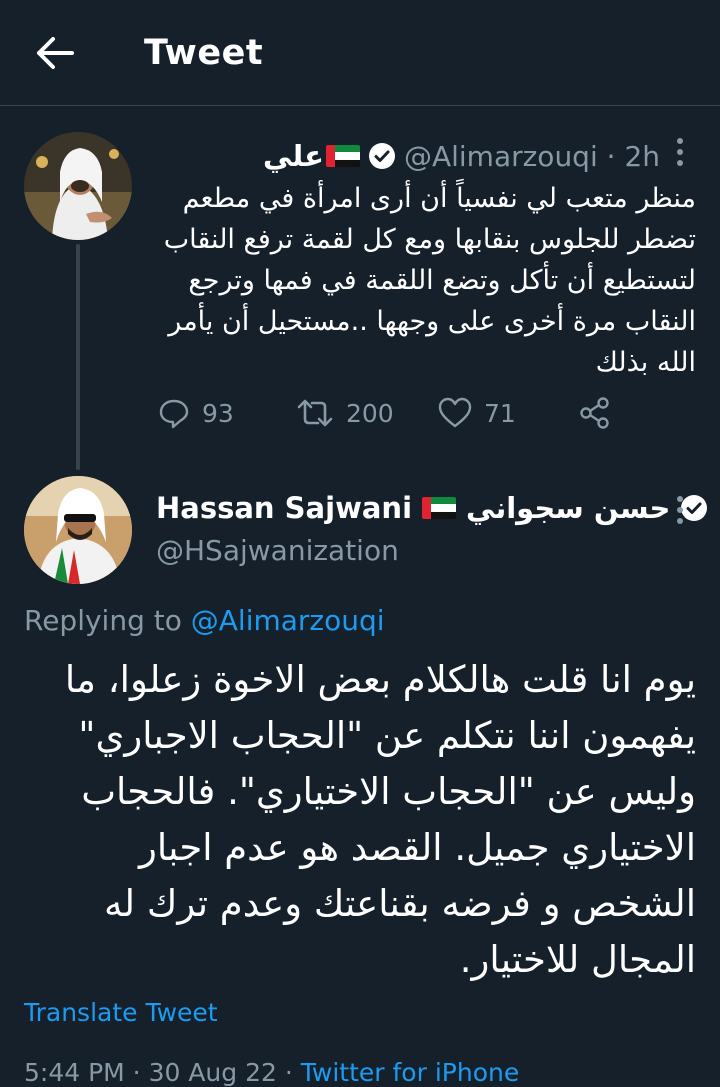  I want to click on author-name-ar: حسن سجواني, so click(568, 508).